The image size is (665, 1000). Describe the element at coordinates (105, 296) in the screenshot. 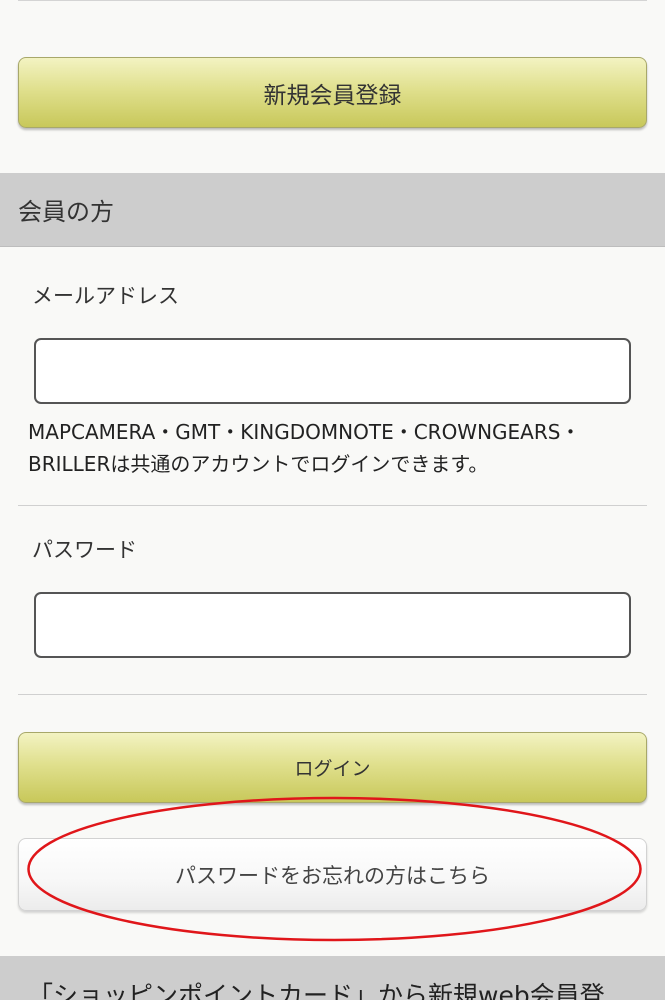

I see `email-label: メールアドレス` at that location.